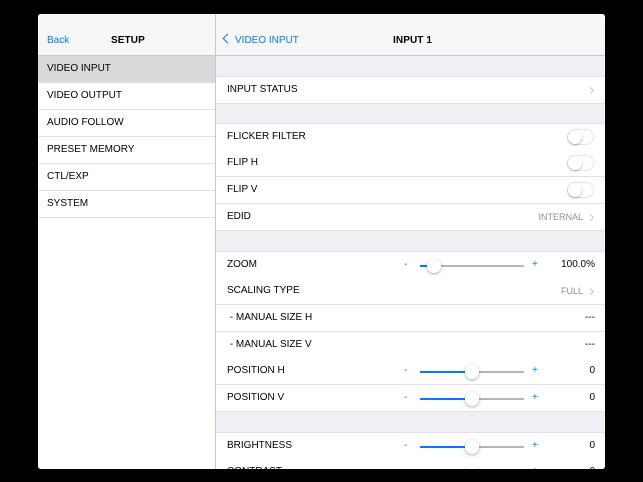 The width and height of the screenshot is (643, 482). I want to click on menu-item-video-input: VIDEO INPUT, so click(126, 69).